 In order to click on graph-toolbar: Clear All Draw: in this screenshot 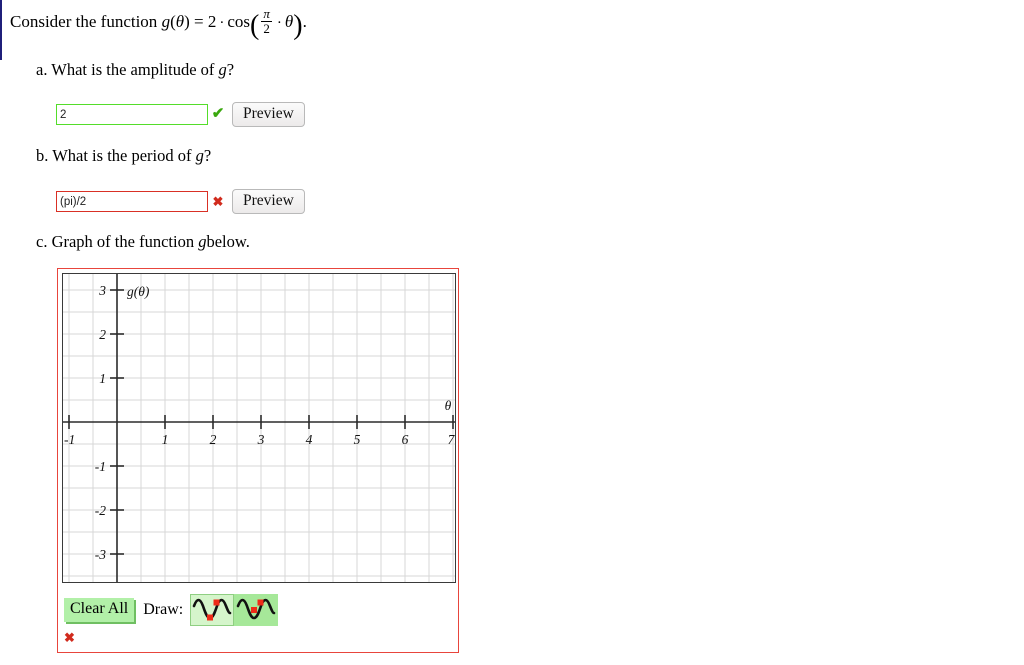, I will do `click(171, 610)`.